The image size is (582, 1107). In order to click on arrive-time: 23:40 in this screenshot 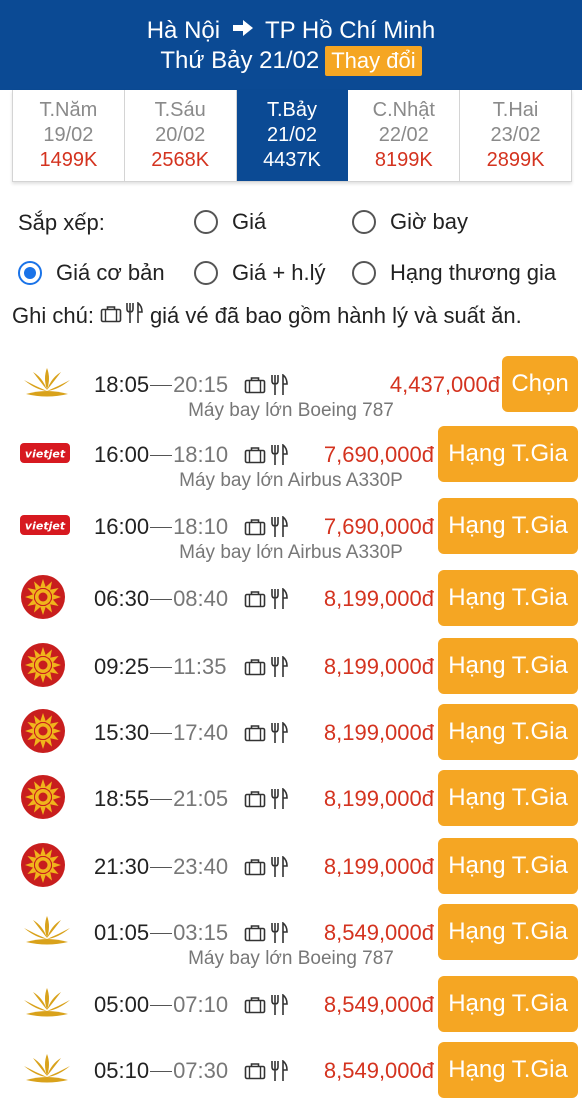, I will do `click(201, 866)`.